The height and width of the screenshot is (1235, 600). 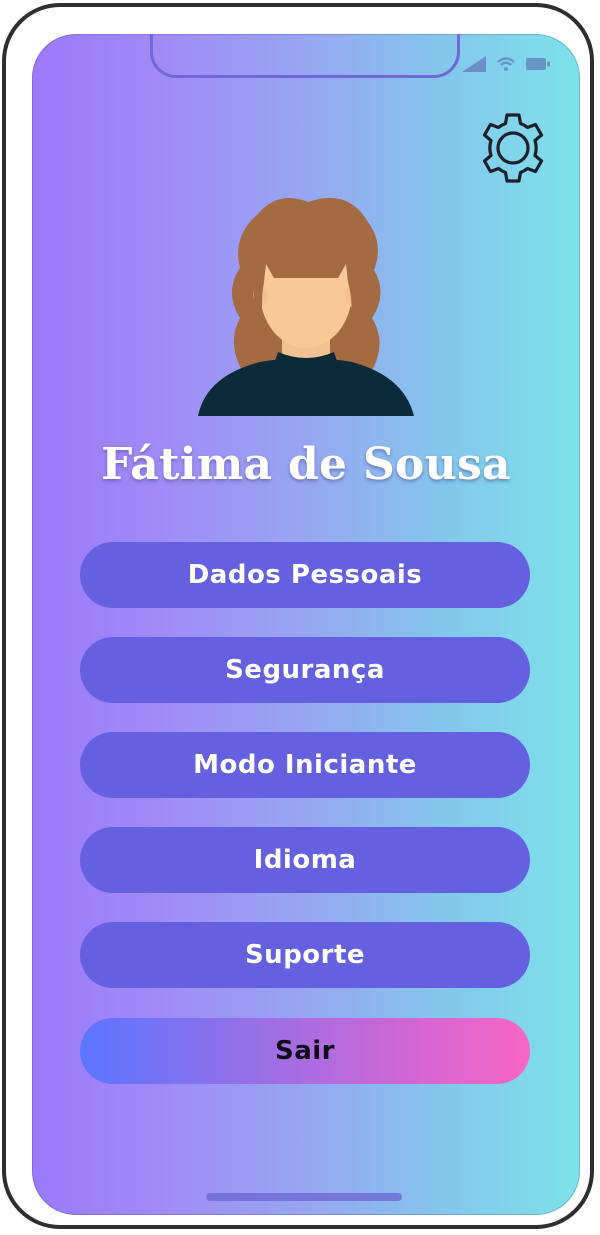 I want to click on user-name: Fátima de Sousa, so click(x=306, y=464).